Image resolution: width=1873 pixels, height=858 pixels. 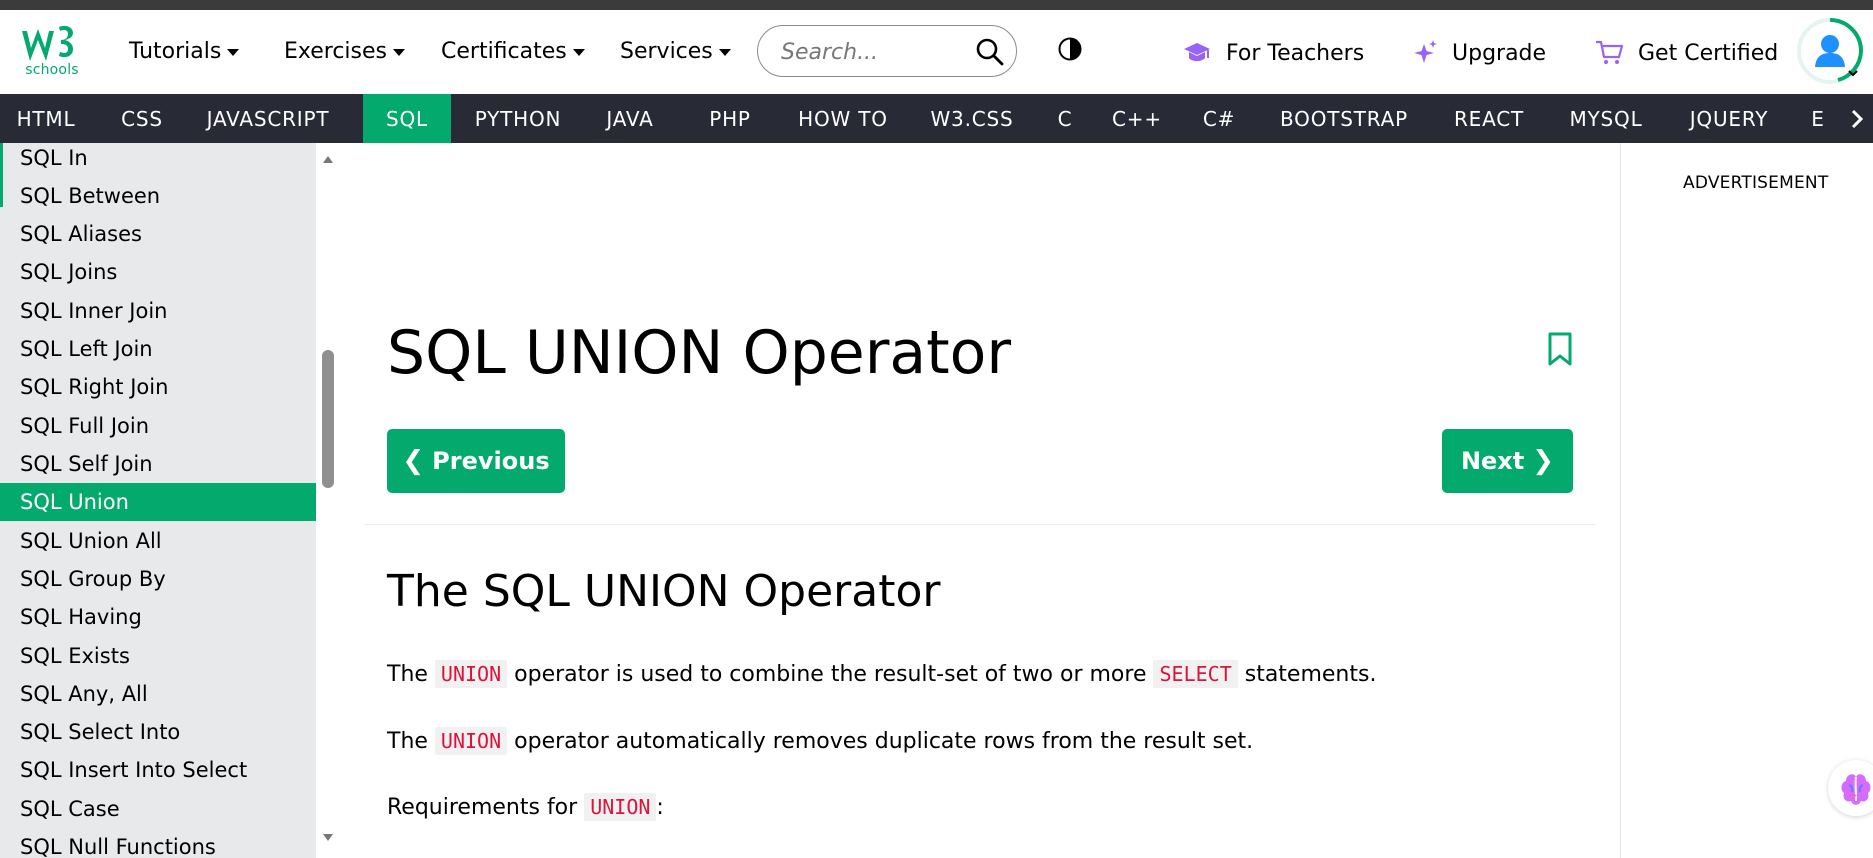 I want to click on tab-csharp: C#, so click(x=1219, y=118).